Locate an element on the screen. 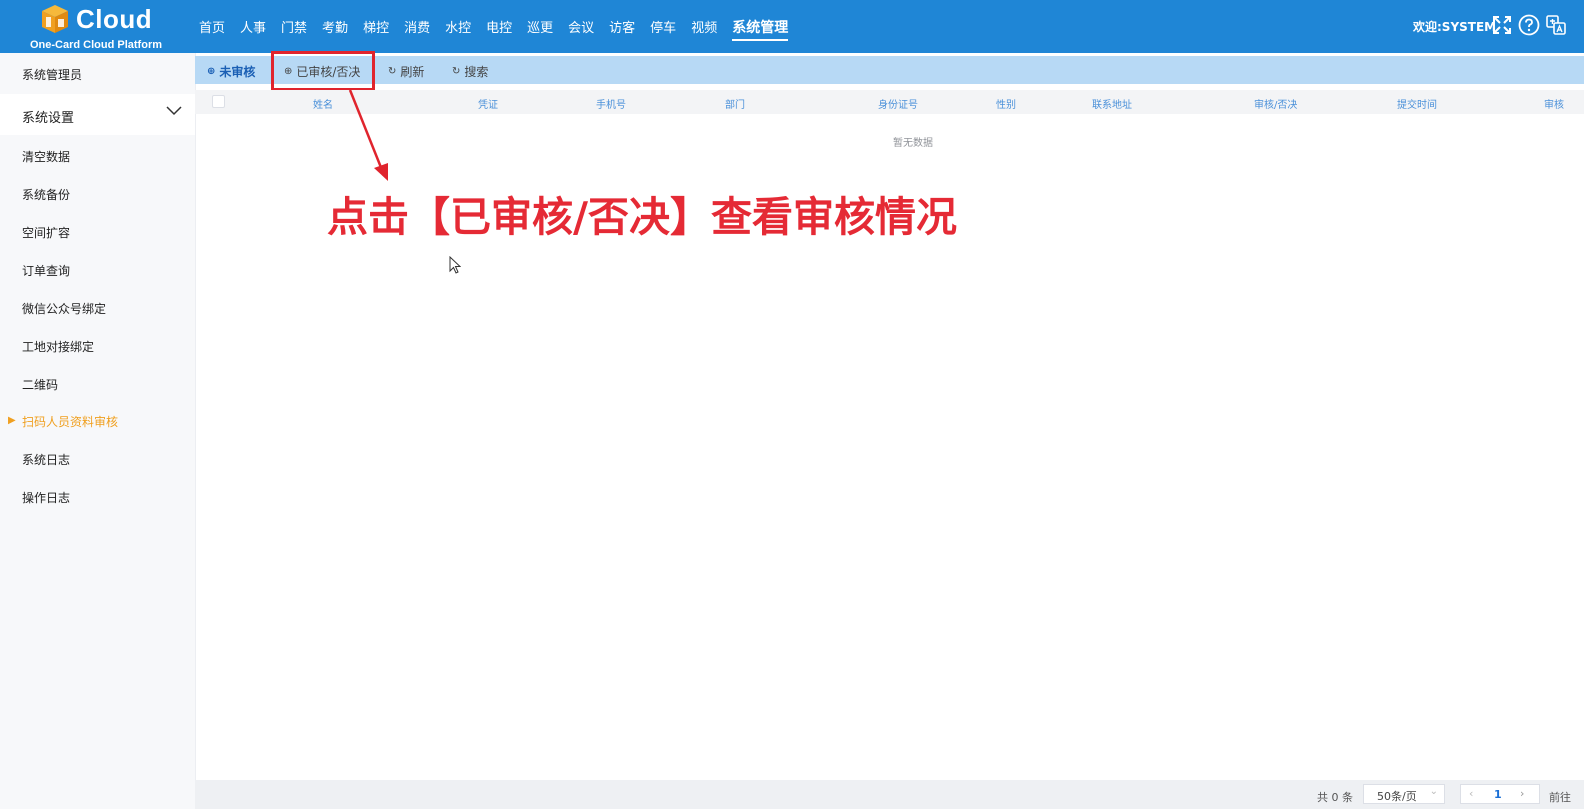 The width and height of the screenshot is (1584, 809). annotation-instruction: 点击【已审核/否决】查看审核情况 is located at coordinates (642, 217).